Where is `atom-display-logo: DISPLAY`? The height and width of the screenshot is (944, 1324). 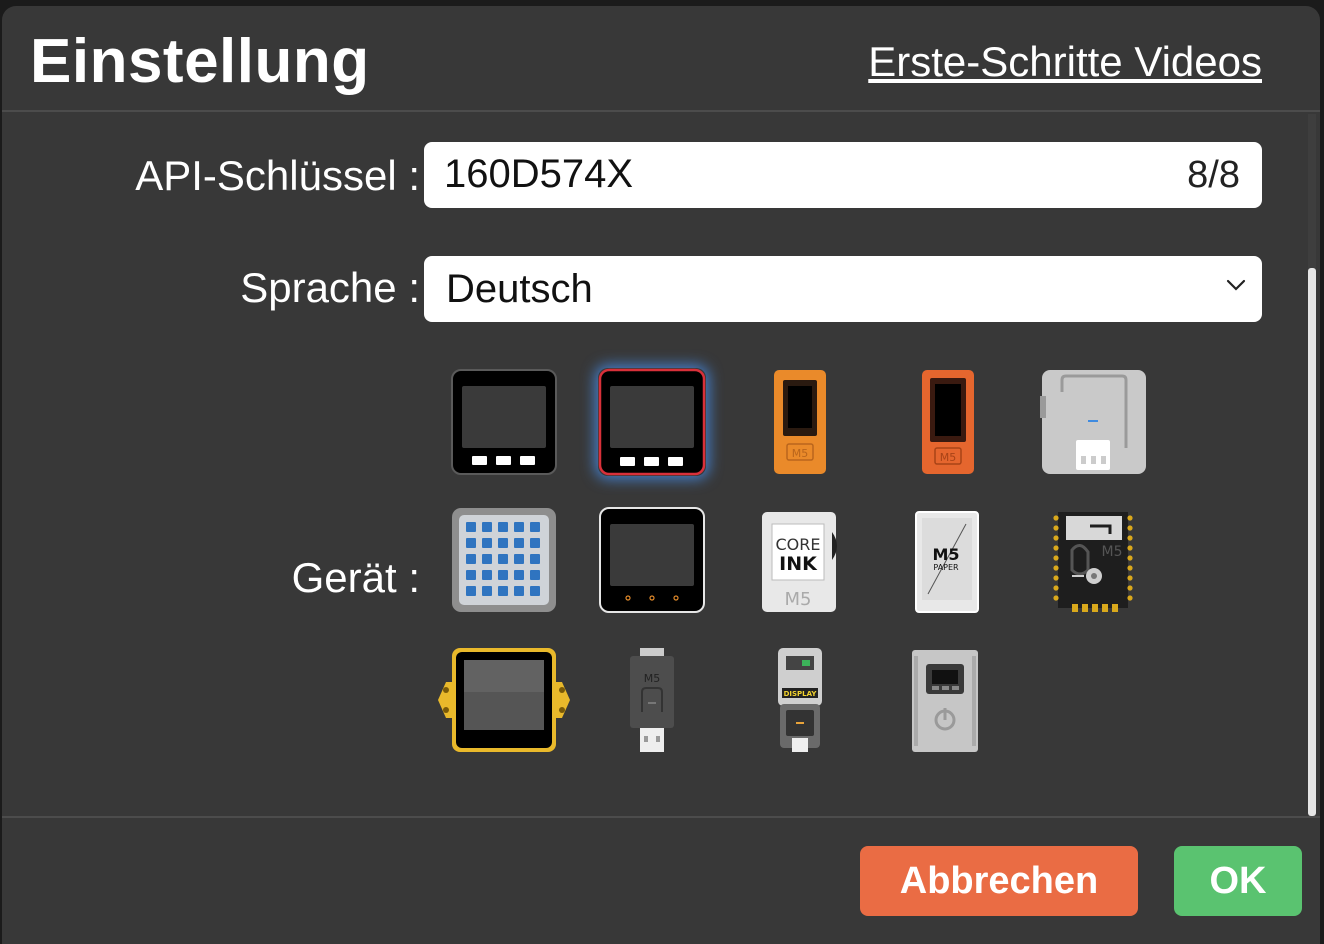 atom-display-logo: DISPLAY is located at coordinates (801, 694).